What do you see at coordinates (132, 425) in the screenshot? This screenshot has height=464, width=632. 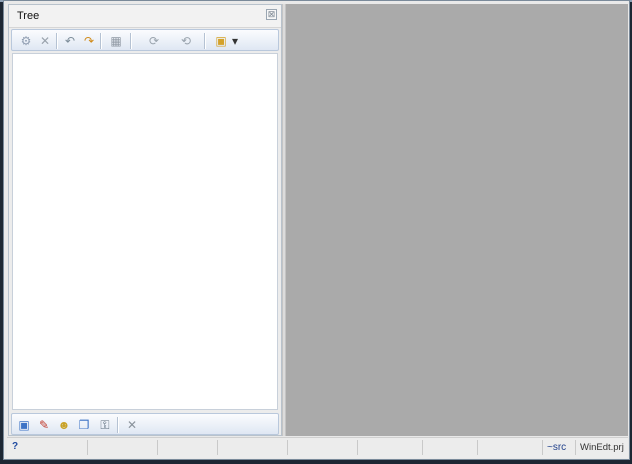 I see `close-icon: ✕` at bounding box center [132, 425].